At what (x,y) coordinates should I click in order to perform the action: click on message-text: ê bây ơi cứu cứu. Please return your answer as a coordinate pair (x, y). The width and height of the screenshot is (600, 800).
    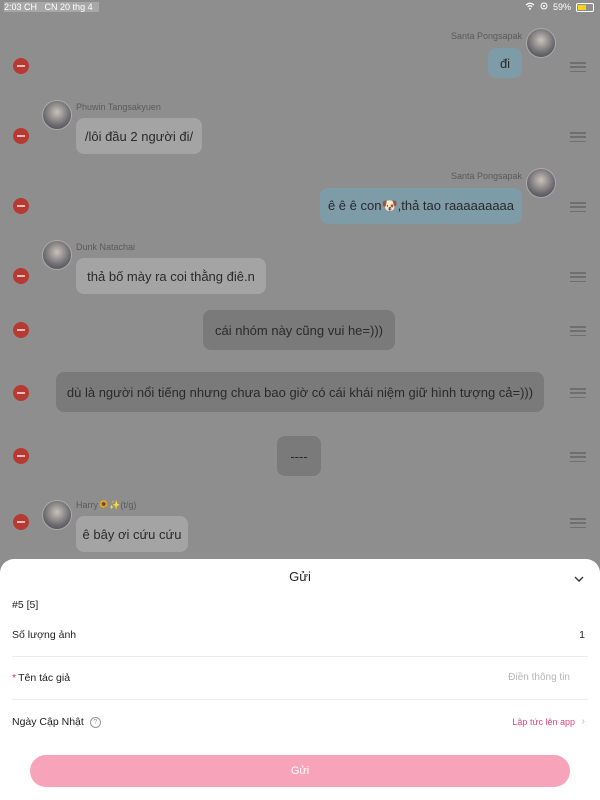
    Looking at the image, I should click on (132, 534).